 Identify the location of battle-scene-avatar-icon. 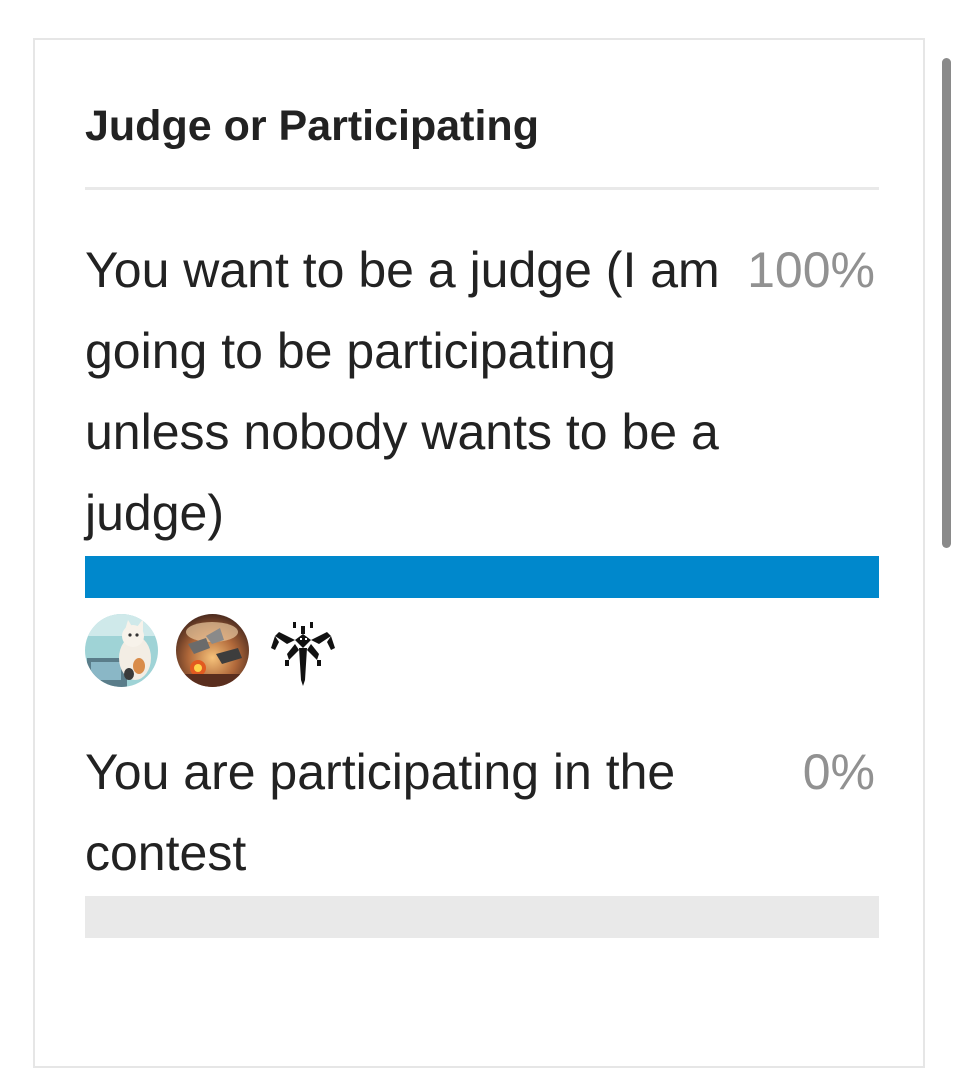
(212, 650).